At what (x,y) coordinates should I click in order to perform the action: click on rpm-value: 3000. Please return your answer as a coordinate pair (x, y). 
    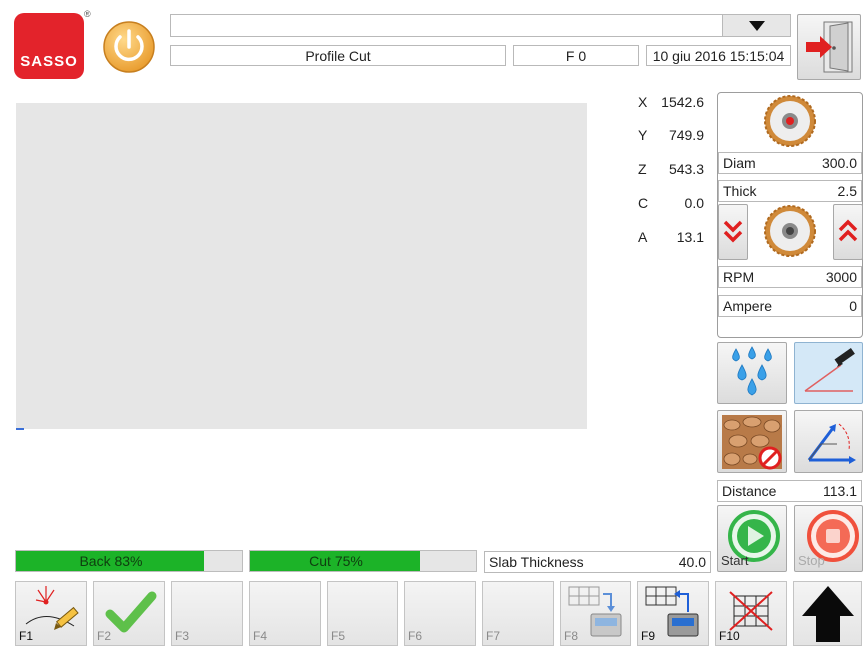
    Looking at the image, I should click on (841, 277).